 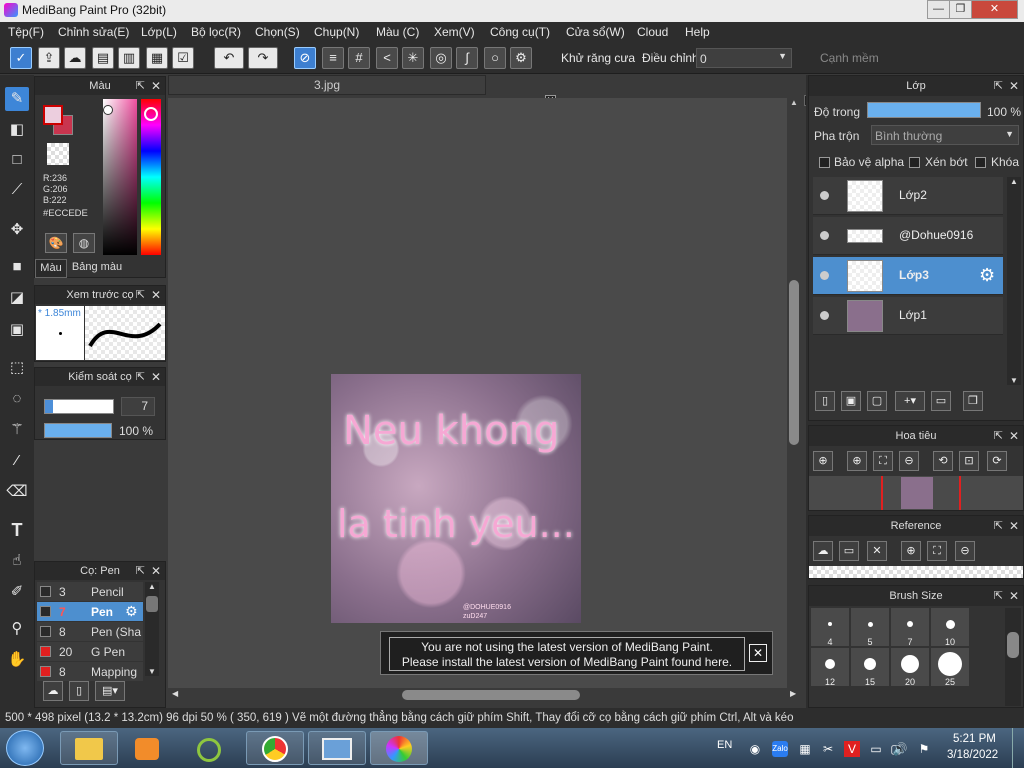 I want to click on brush-menu-icon: ▤▾, so click(x=110, y=691).